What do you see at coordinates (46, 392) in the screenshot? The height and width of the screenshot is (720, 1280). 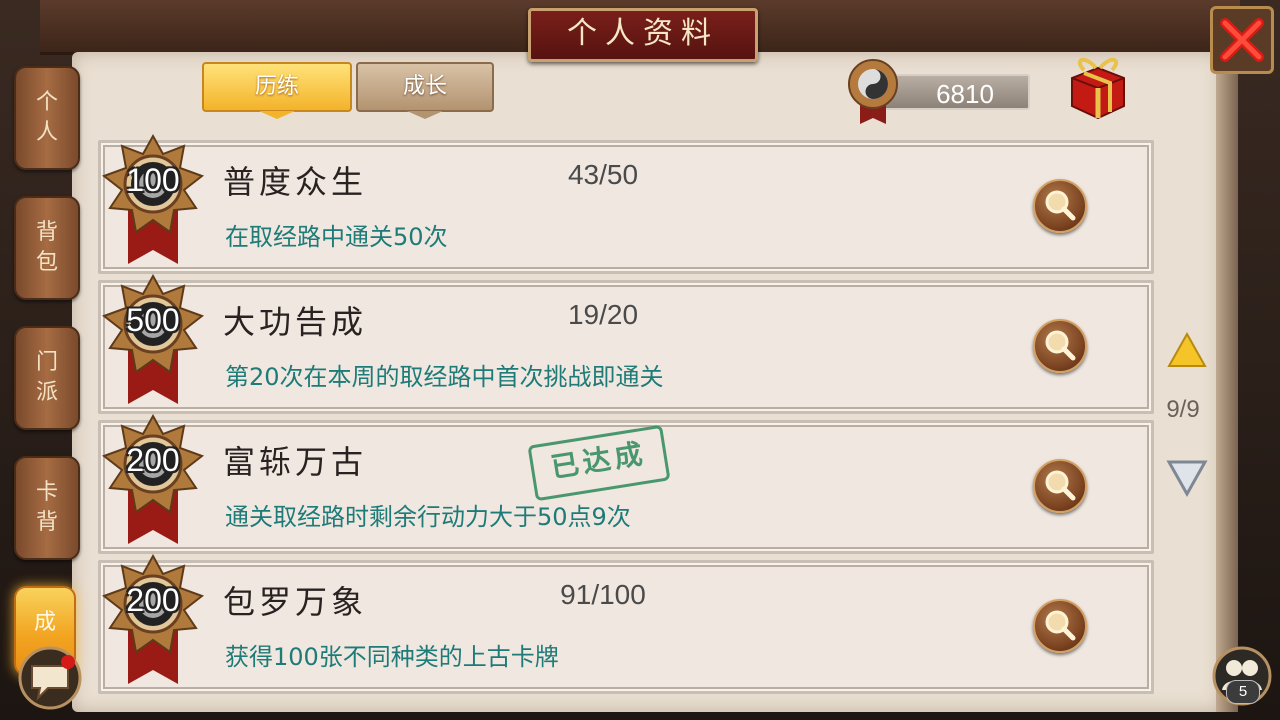 I see `side-tab-char: 派` at bounding box center [46, 392].